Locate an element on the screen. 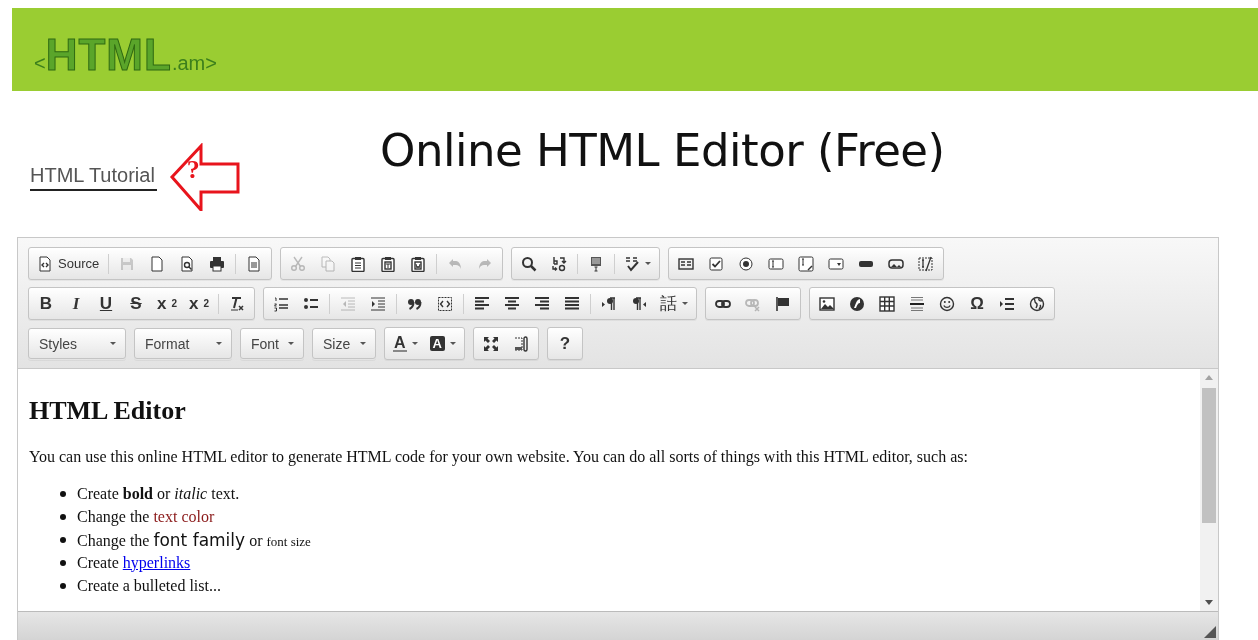  list-item: Change the text color is located at coordinates (146, 516).